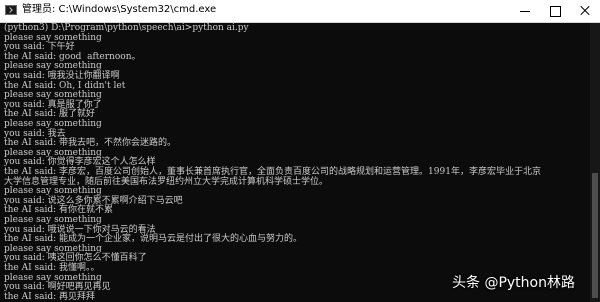 The image size is (600, 302). I want to click on close-button, so click(585, 11).